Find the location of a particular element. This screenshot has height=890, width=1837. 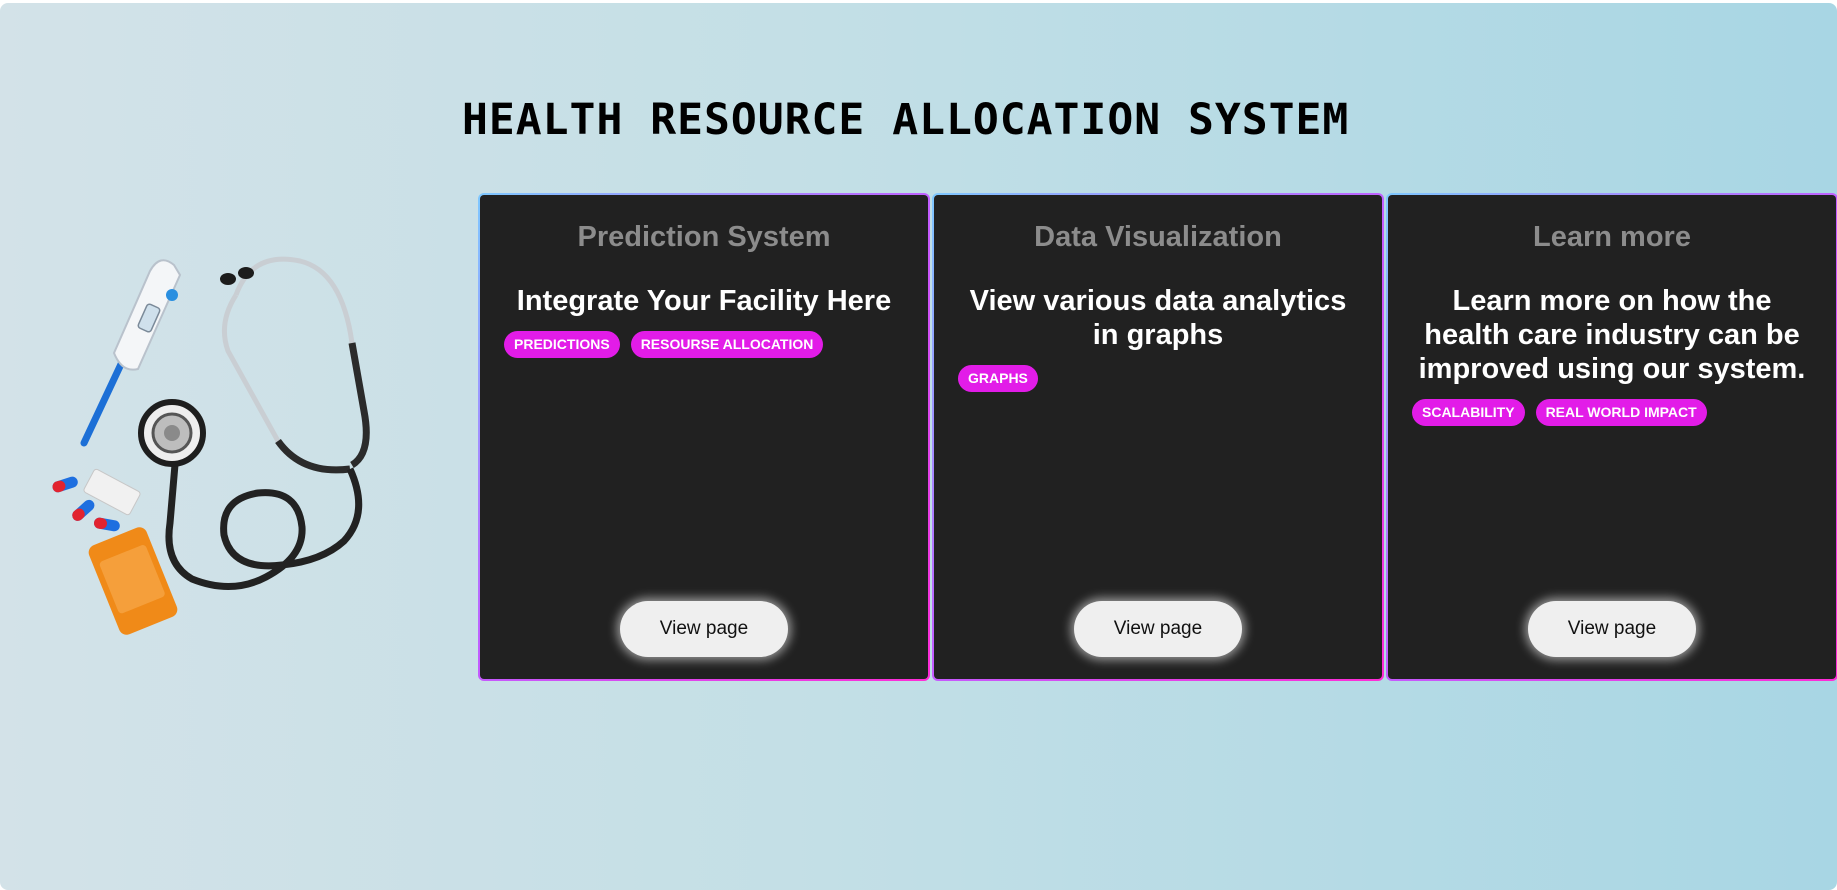

pills-icon is located at coordinates (96, 500).